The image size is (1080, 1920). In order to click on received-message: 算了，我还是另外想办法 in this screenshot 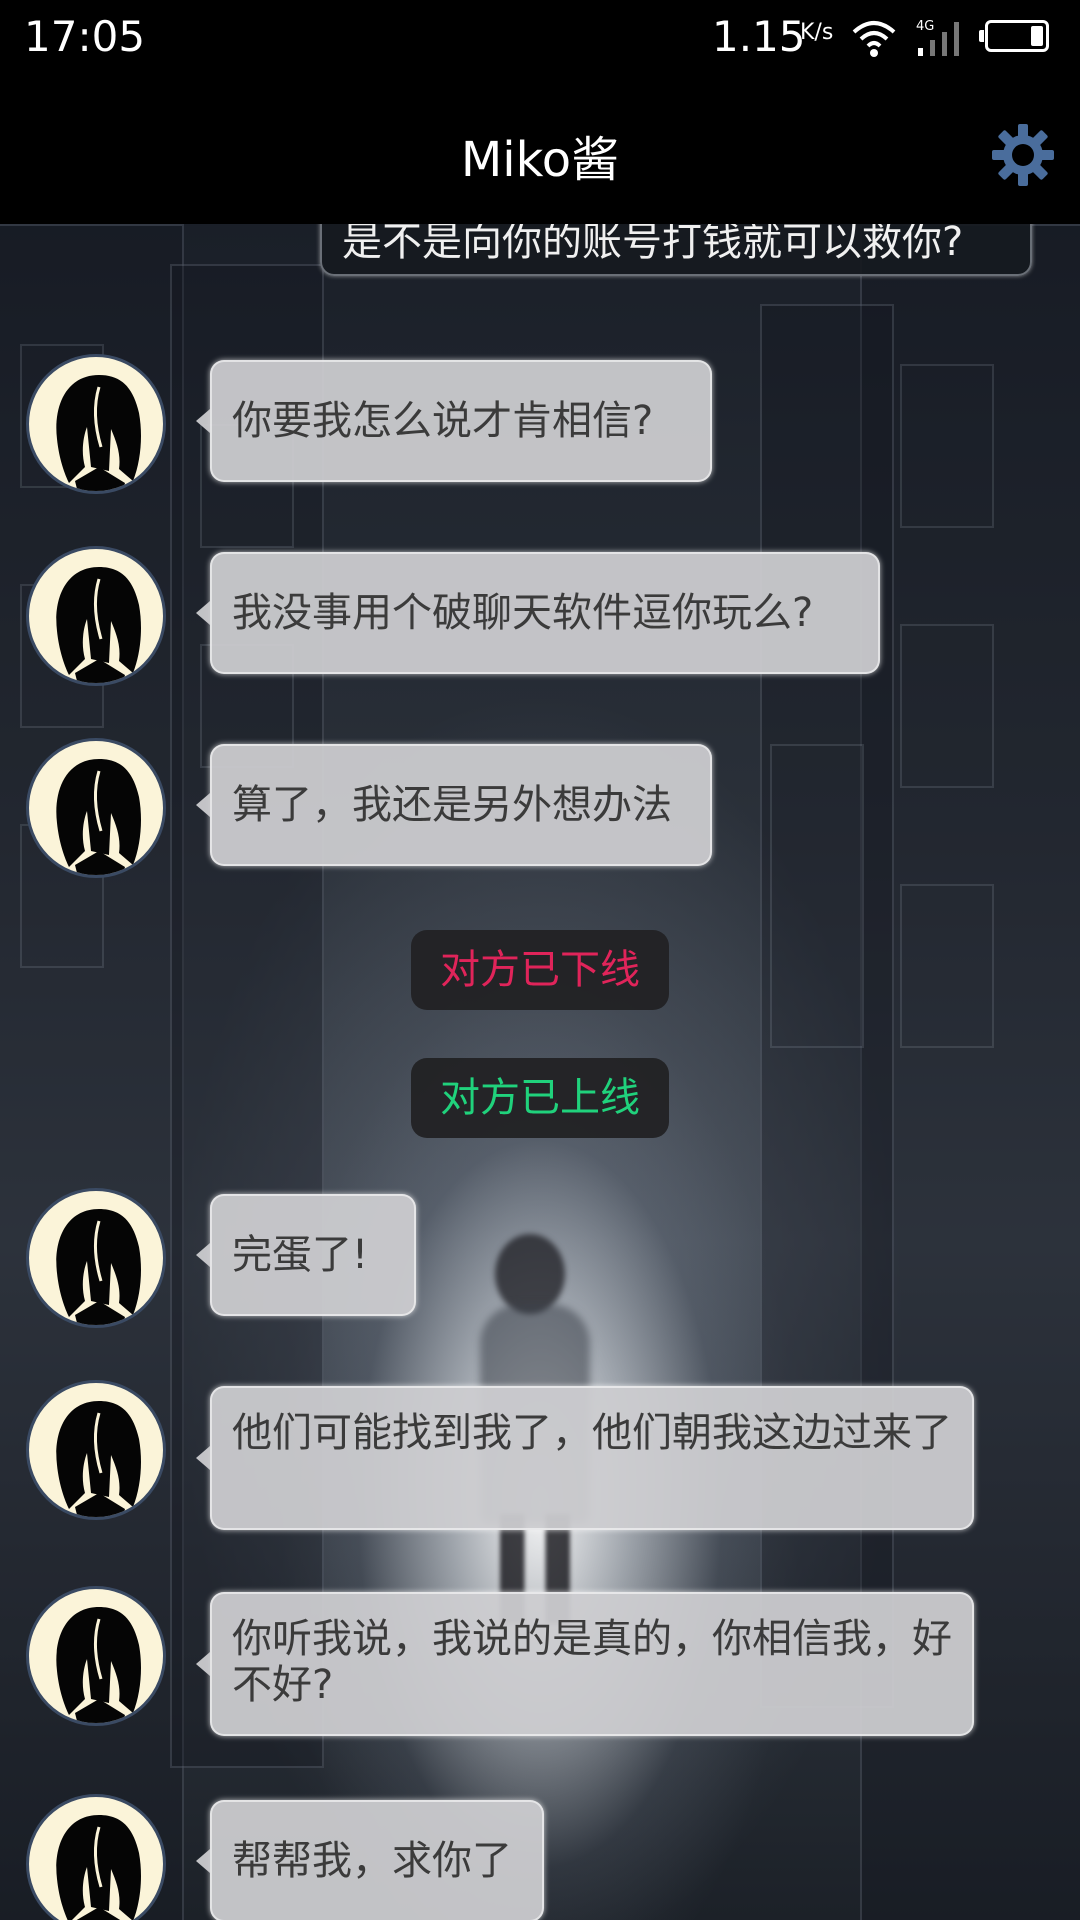, I will do `click(454, 805)`.